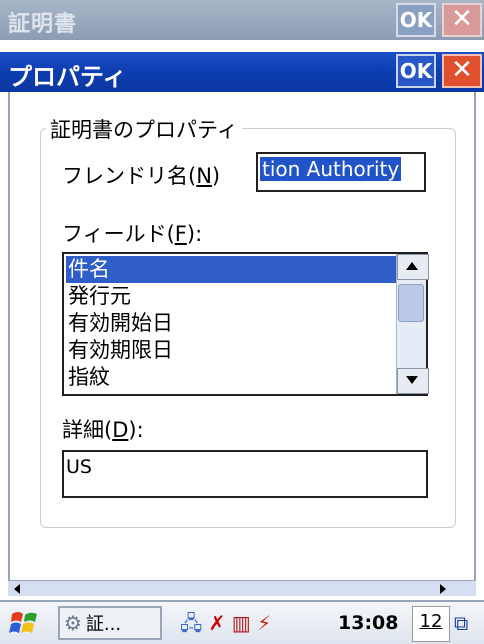  I want to click on list-item: 指紋, so click(234, 377).